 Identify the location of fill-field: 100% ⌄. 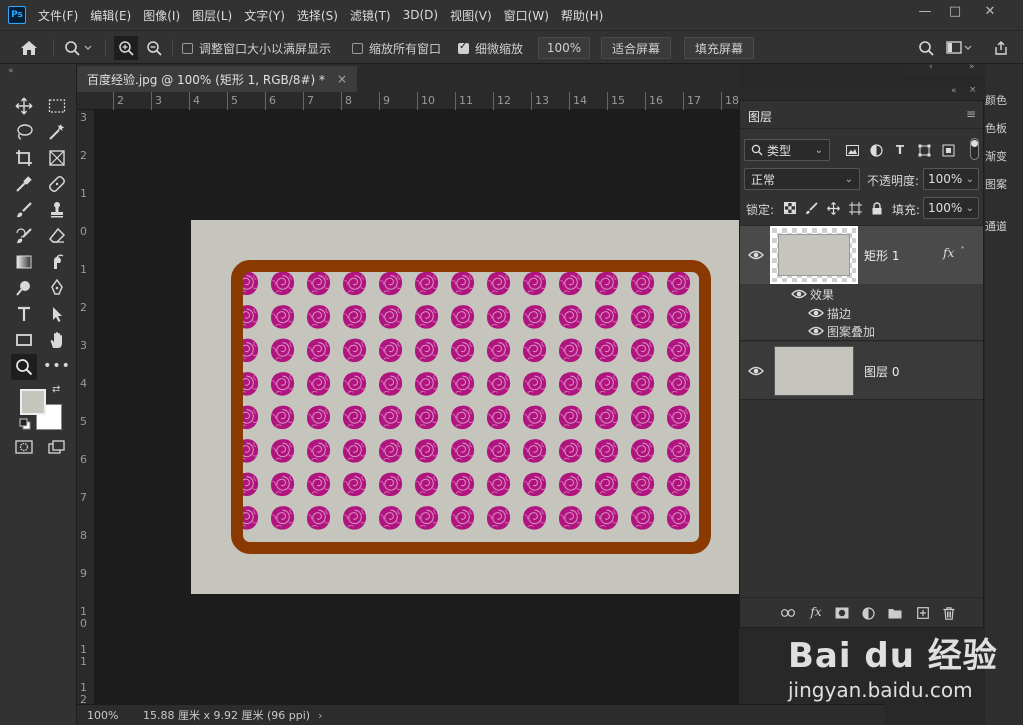
(951, 208).